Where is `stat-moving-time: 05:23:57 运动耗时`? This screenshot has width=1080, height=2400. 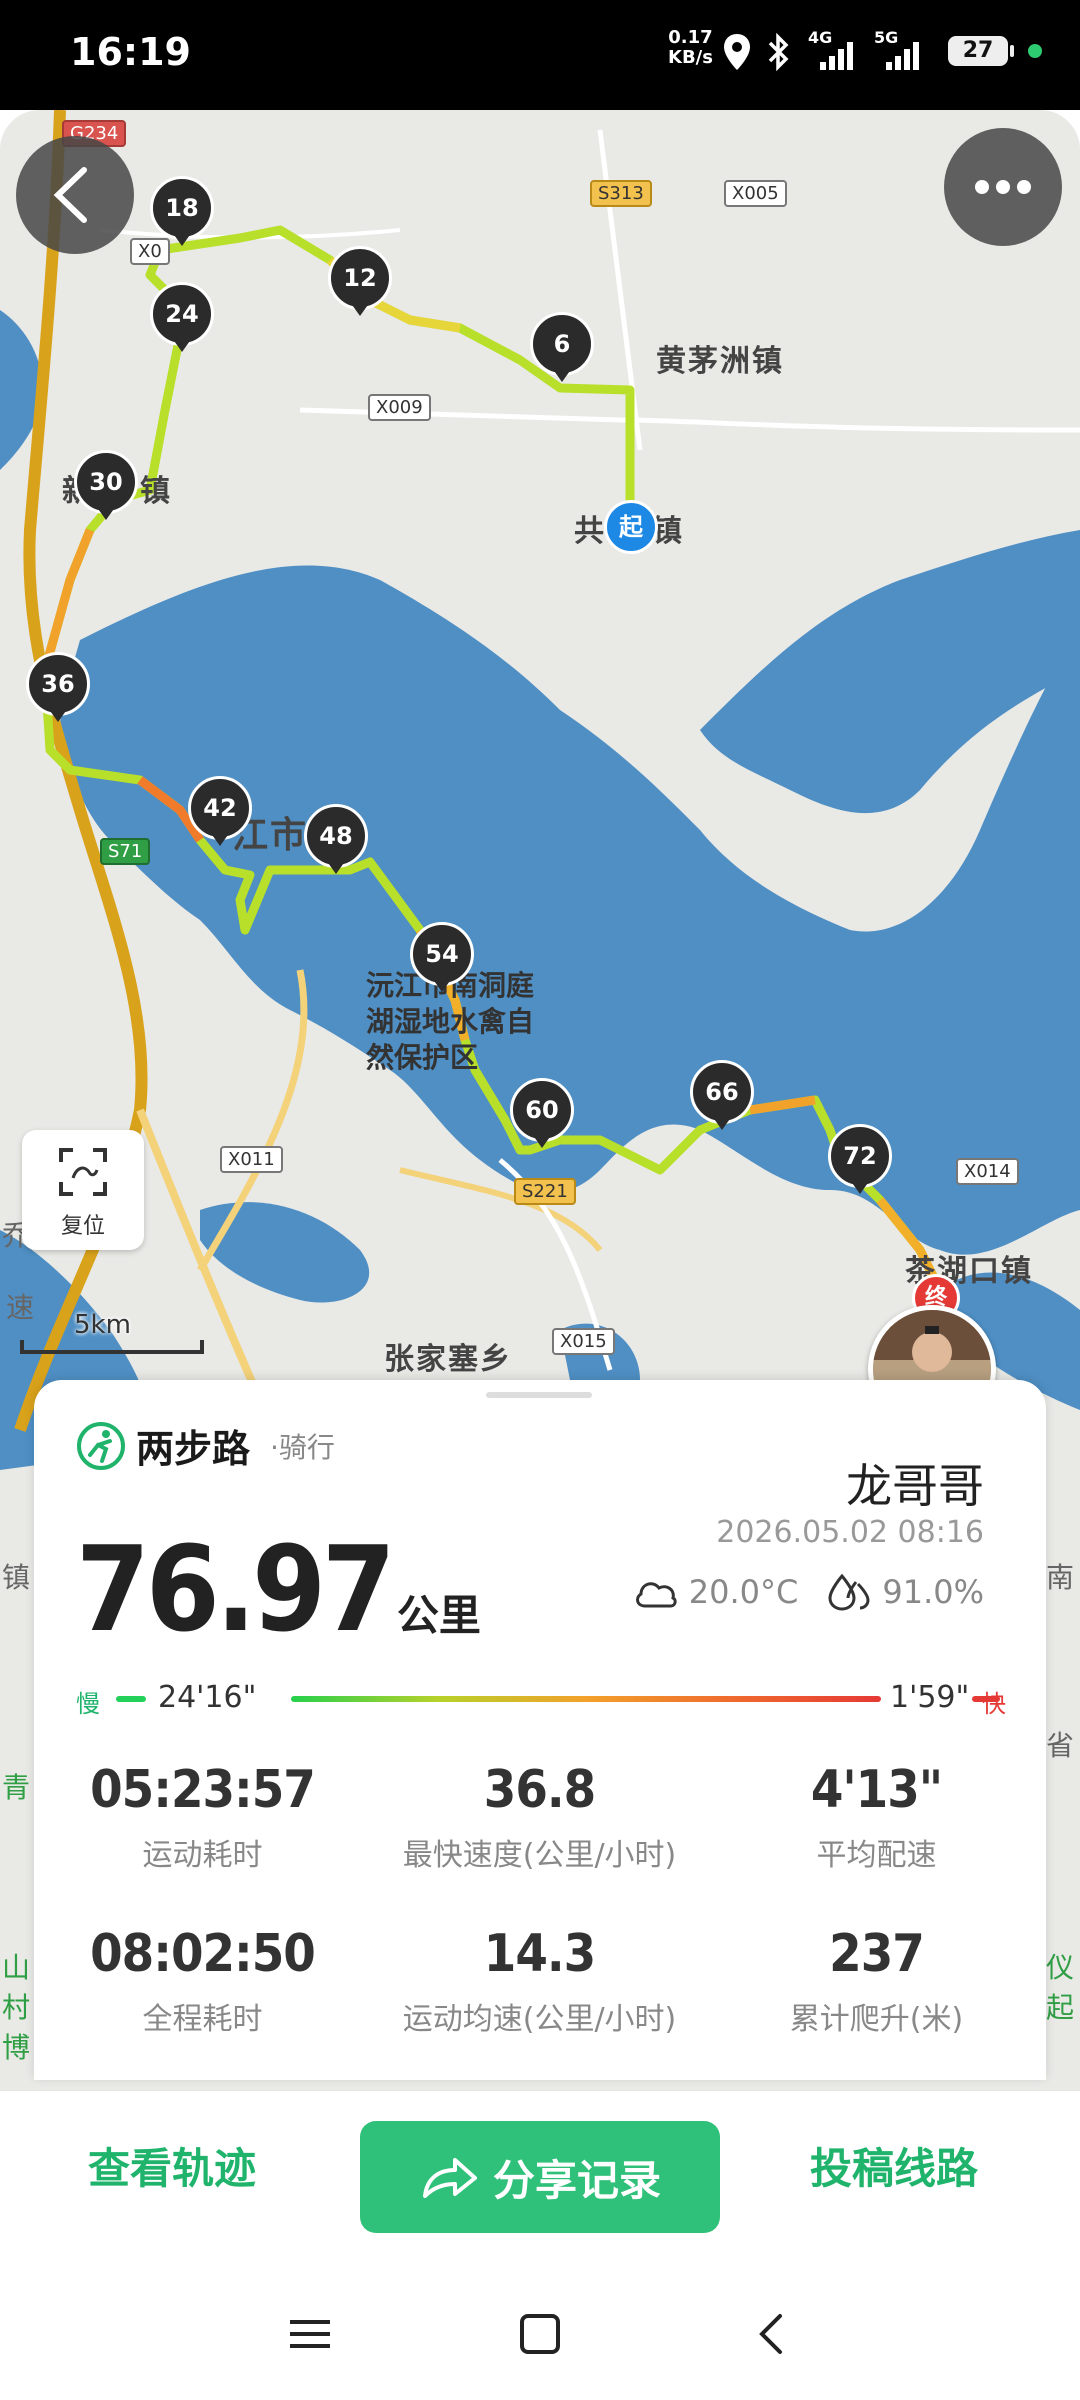
stat-moving-time: 05:23:57 运动耗时 is located at coordinates (202, 1817).